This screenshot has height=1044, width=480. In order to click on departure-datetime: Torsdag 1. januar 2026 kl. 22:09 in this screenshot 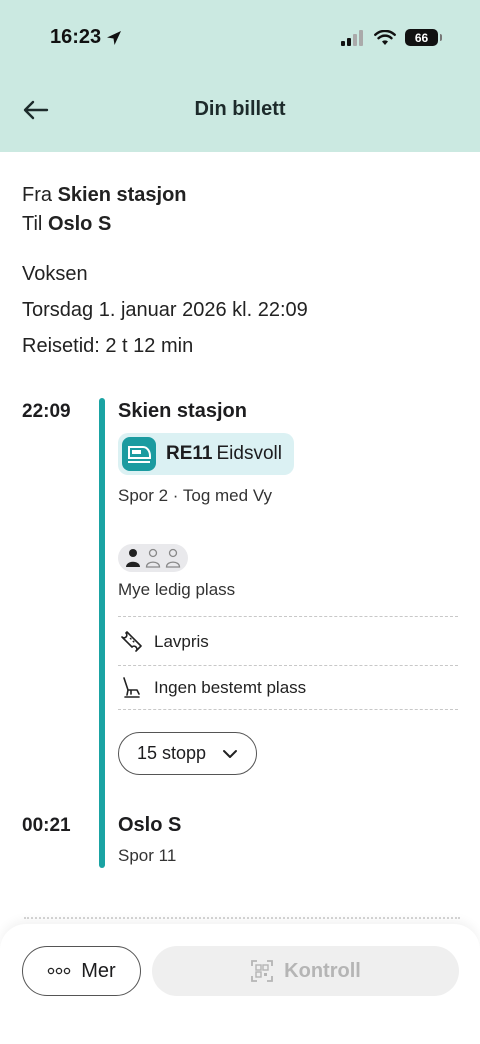, I will do `click(165, 310)`.